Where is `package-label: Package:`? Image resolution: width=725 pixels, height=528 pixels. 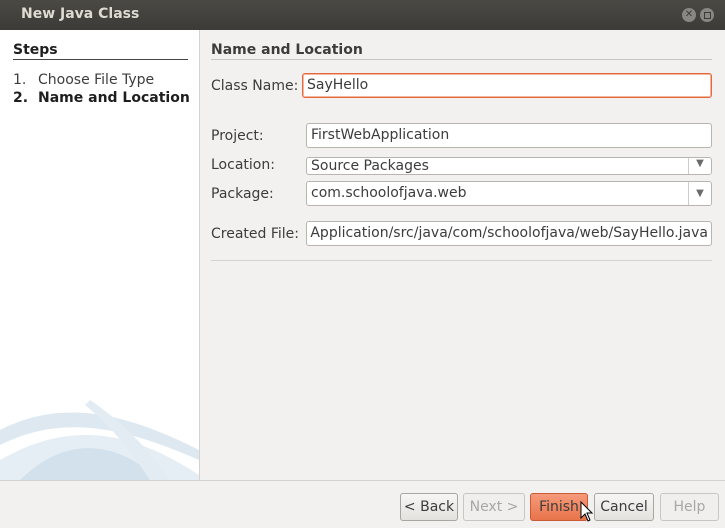
package-label: Package: is located at coordinates (242, 194).